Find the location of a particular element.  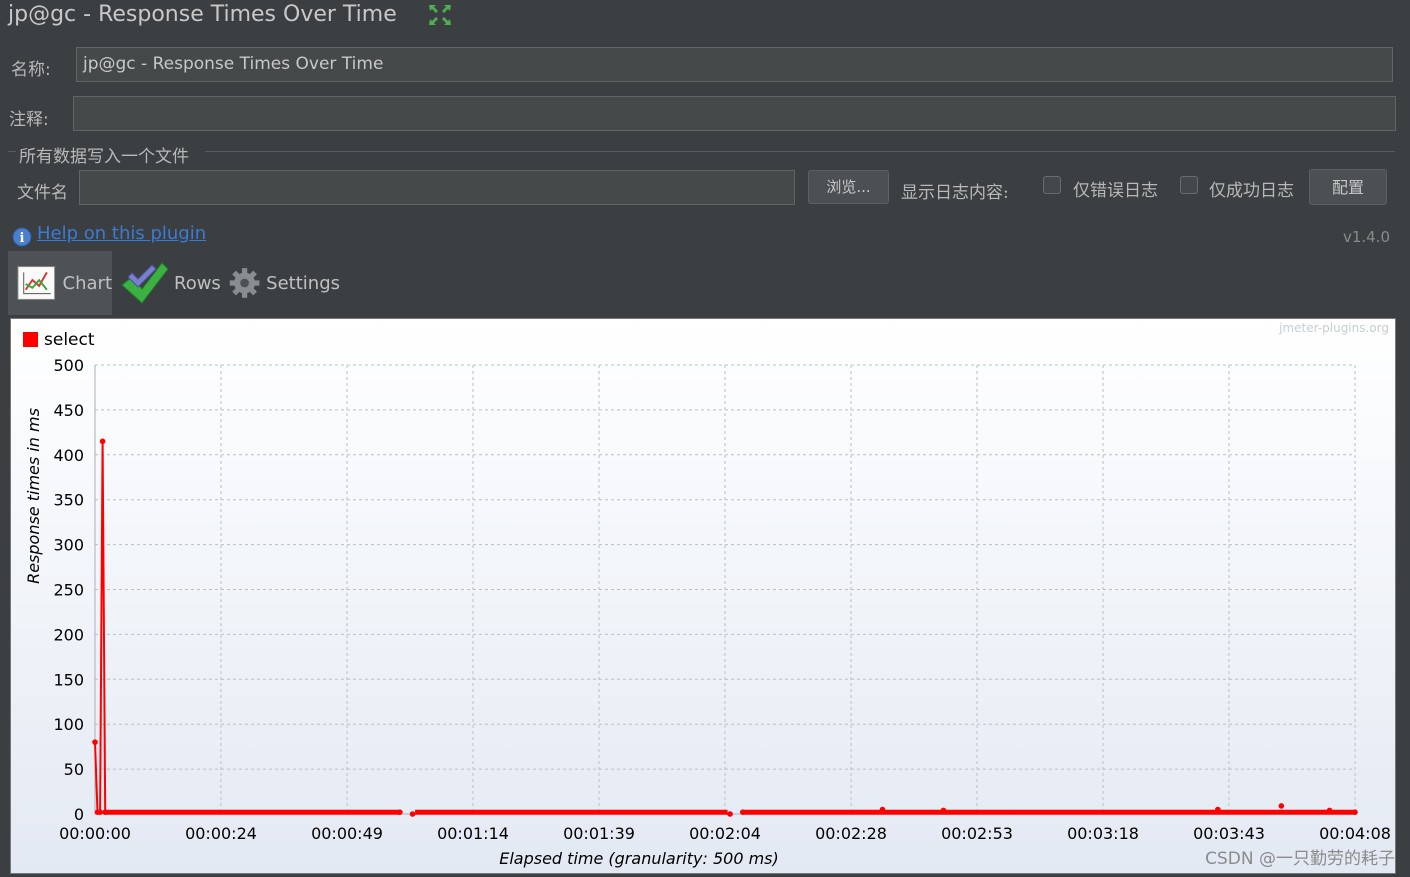

x-tick-label: 00:01:39 is located at coordinates (599, 833).